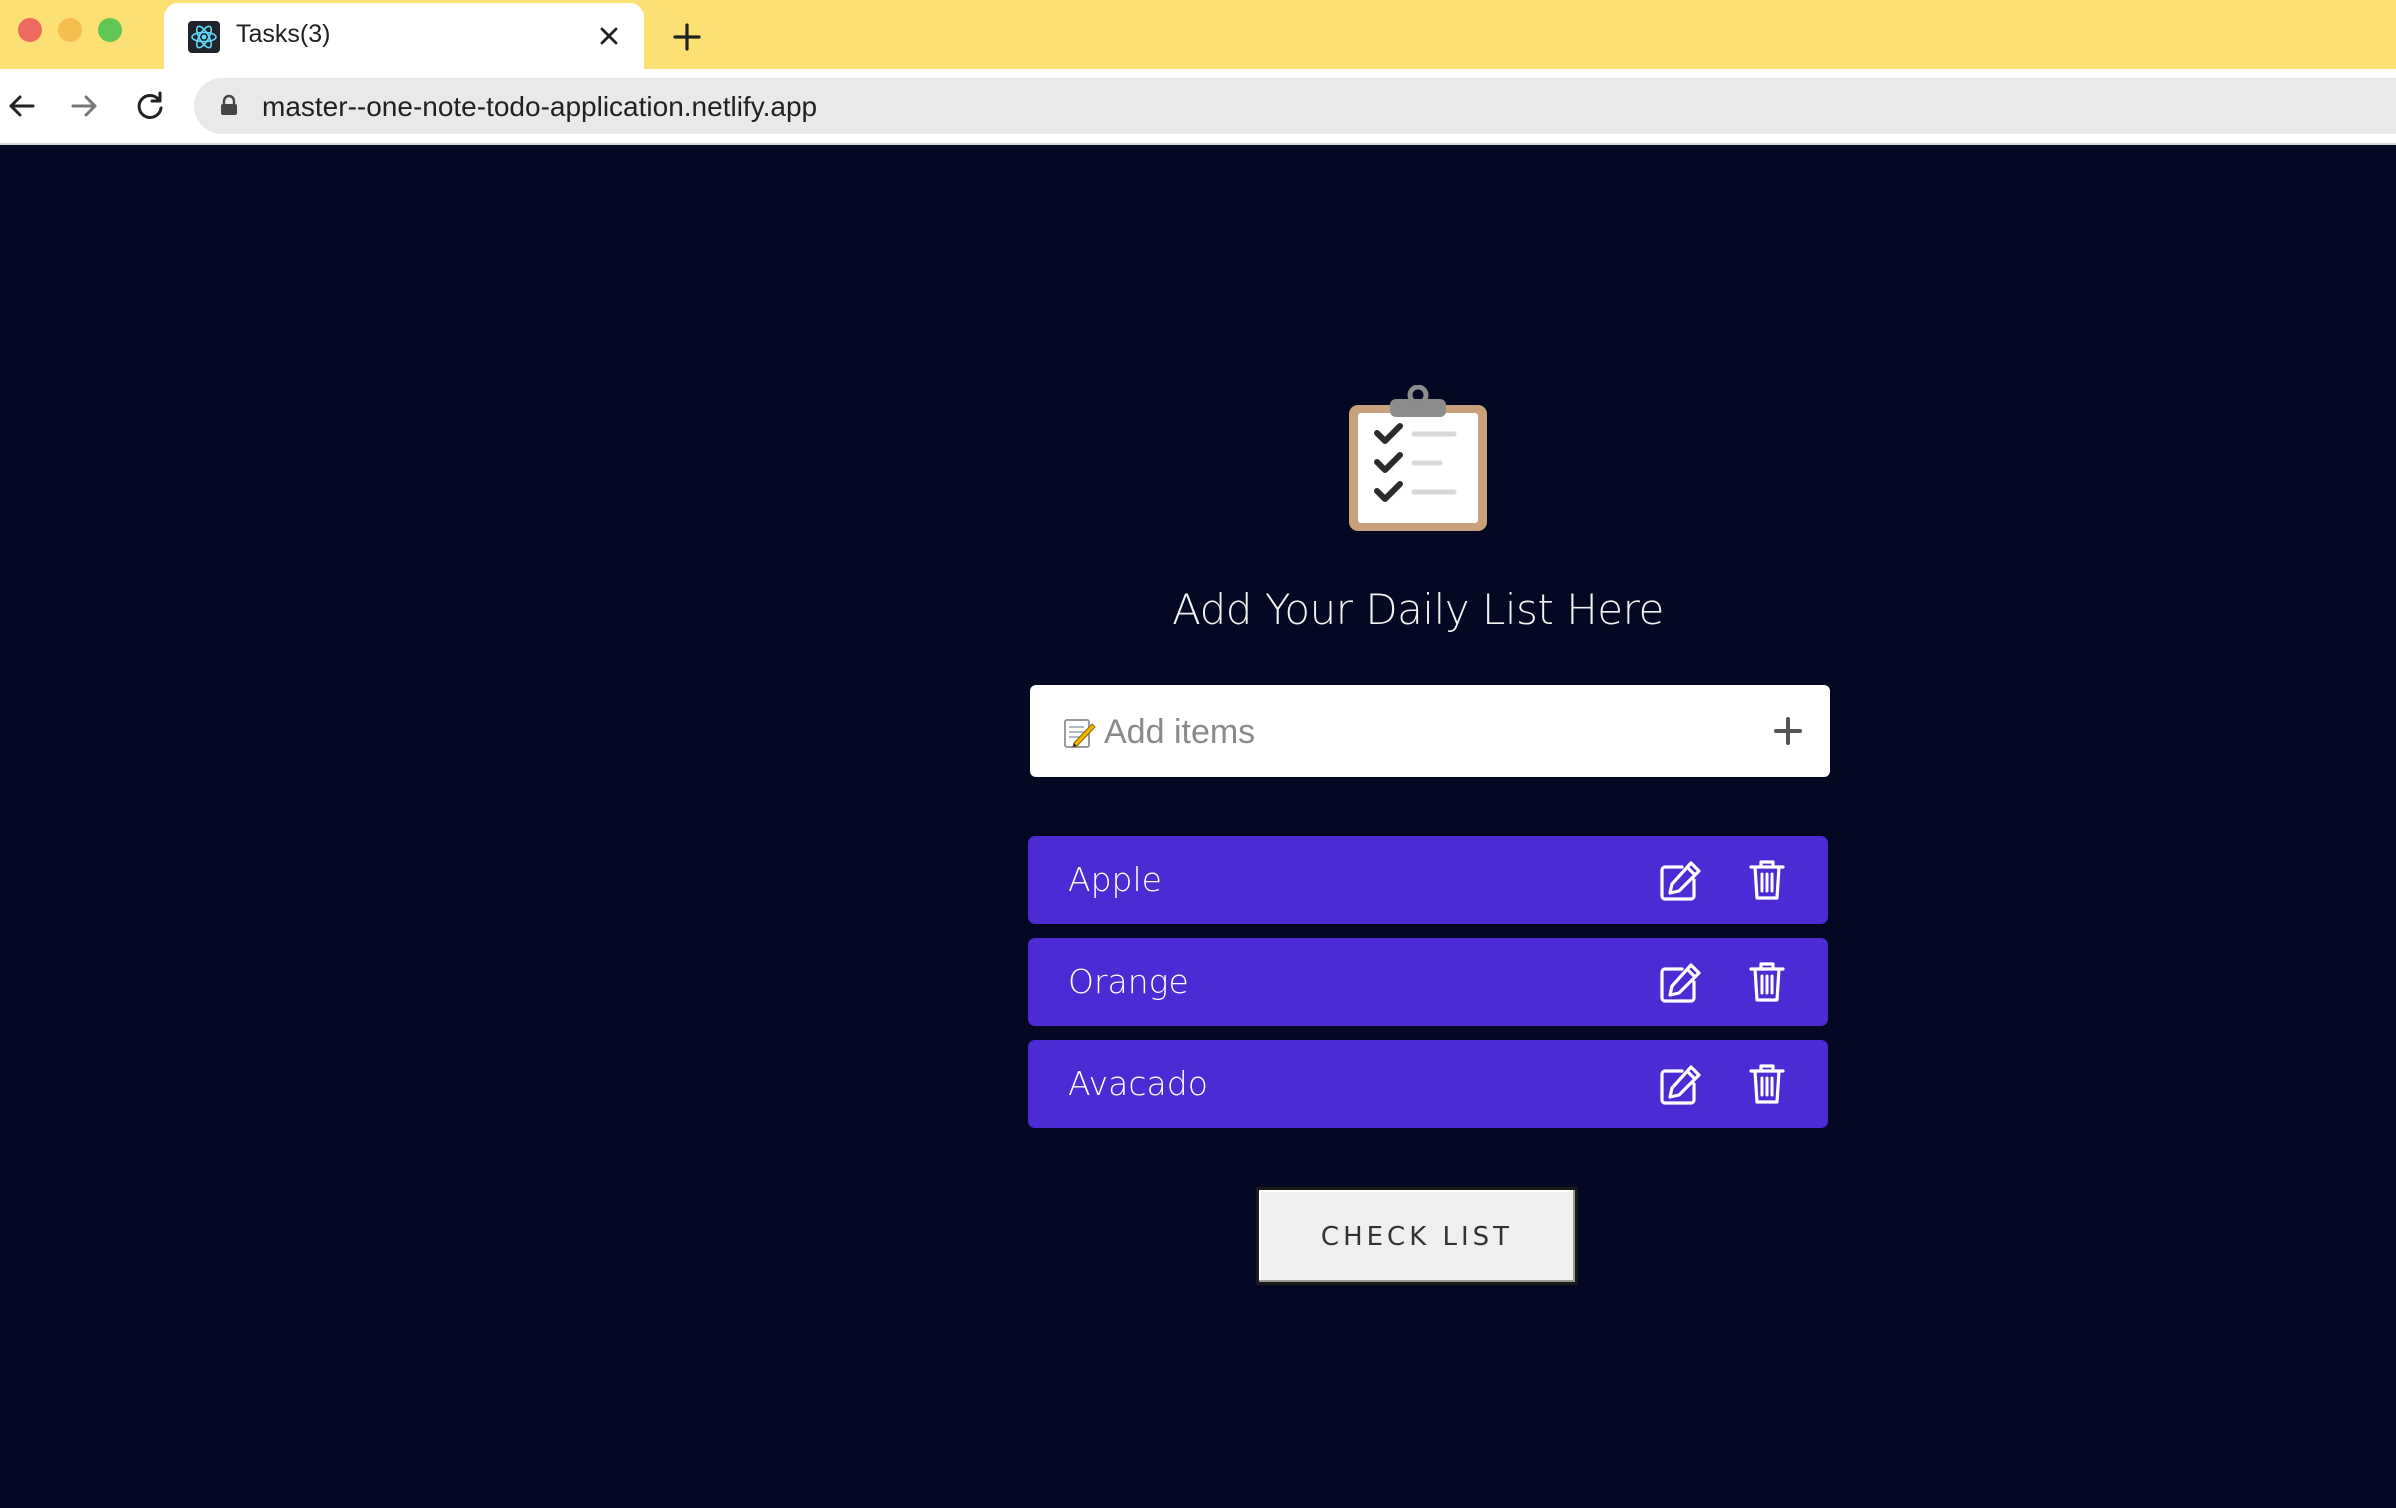  What do you see at coordinates (1424, 732) in the screenshot?
I see `add-item-input` at bounding box center [1424, 732].